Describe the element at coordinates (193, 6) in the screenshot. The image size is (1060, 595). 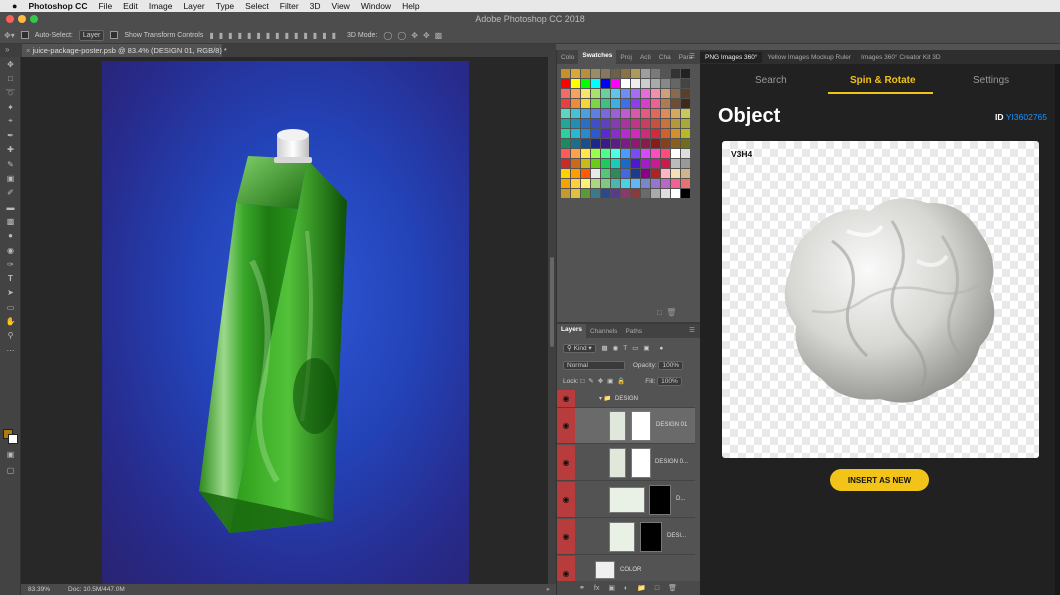
I see `menu-layer: Layer` at that location.